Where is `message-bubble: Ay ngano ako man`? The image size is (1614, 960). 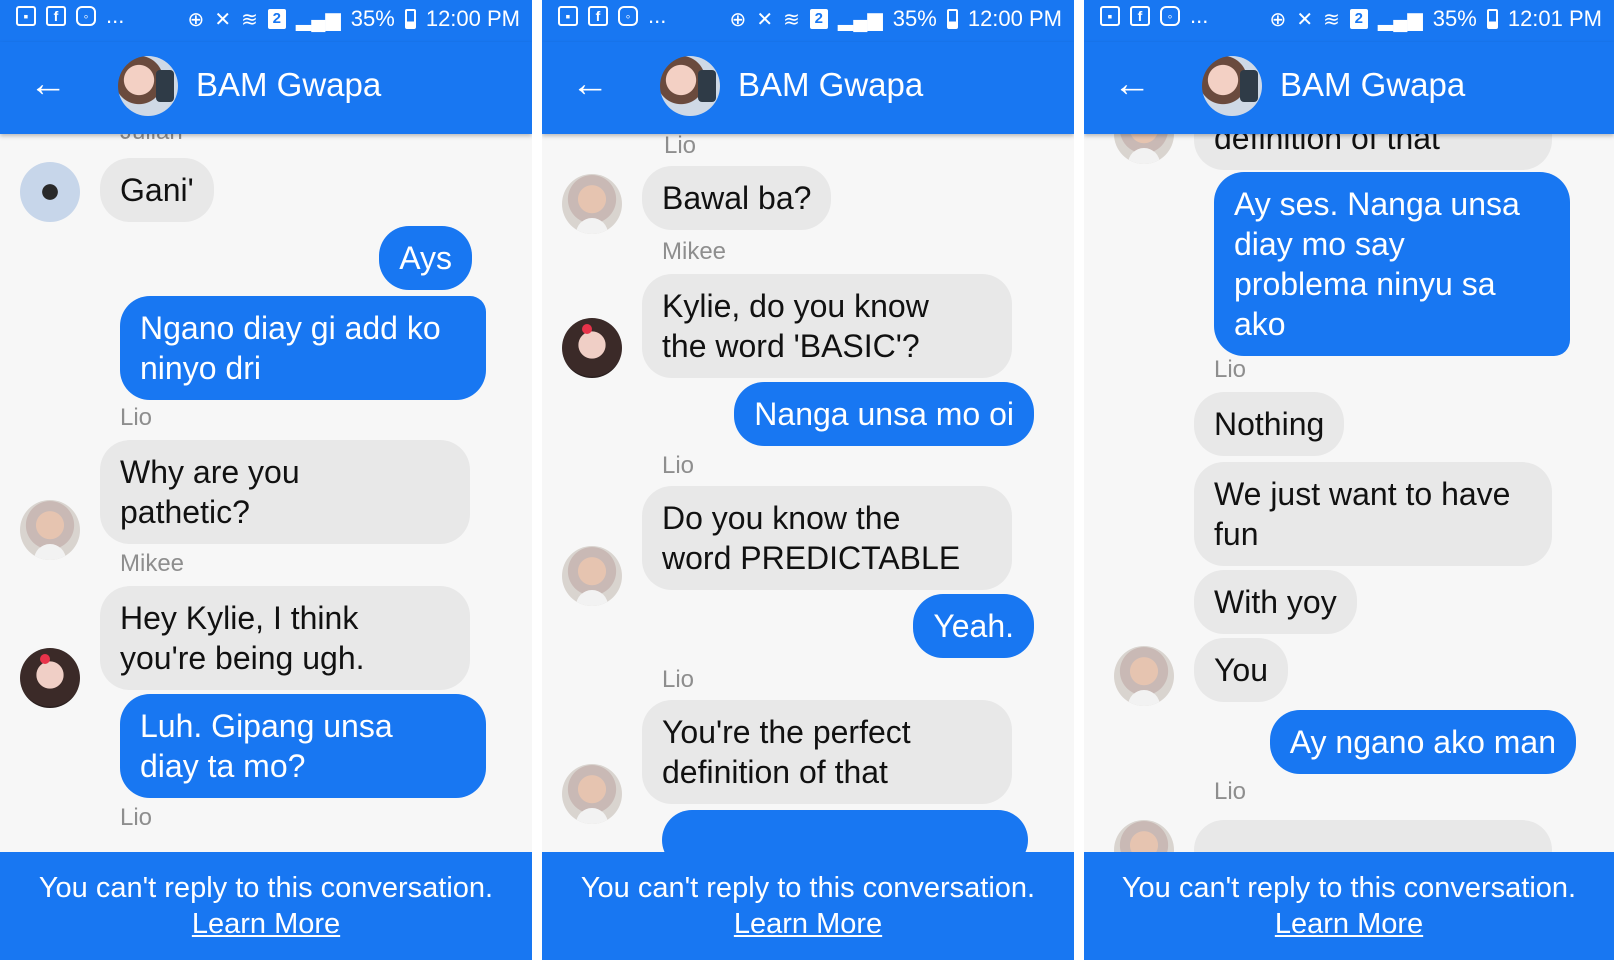
message-bubble: Ay ngano ako man is located at coordinates (1422, 742).